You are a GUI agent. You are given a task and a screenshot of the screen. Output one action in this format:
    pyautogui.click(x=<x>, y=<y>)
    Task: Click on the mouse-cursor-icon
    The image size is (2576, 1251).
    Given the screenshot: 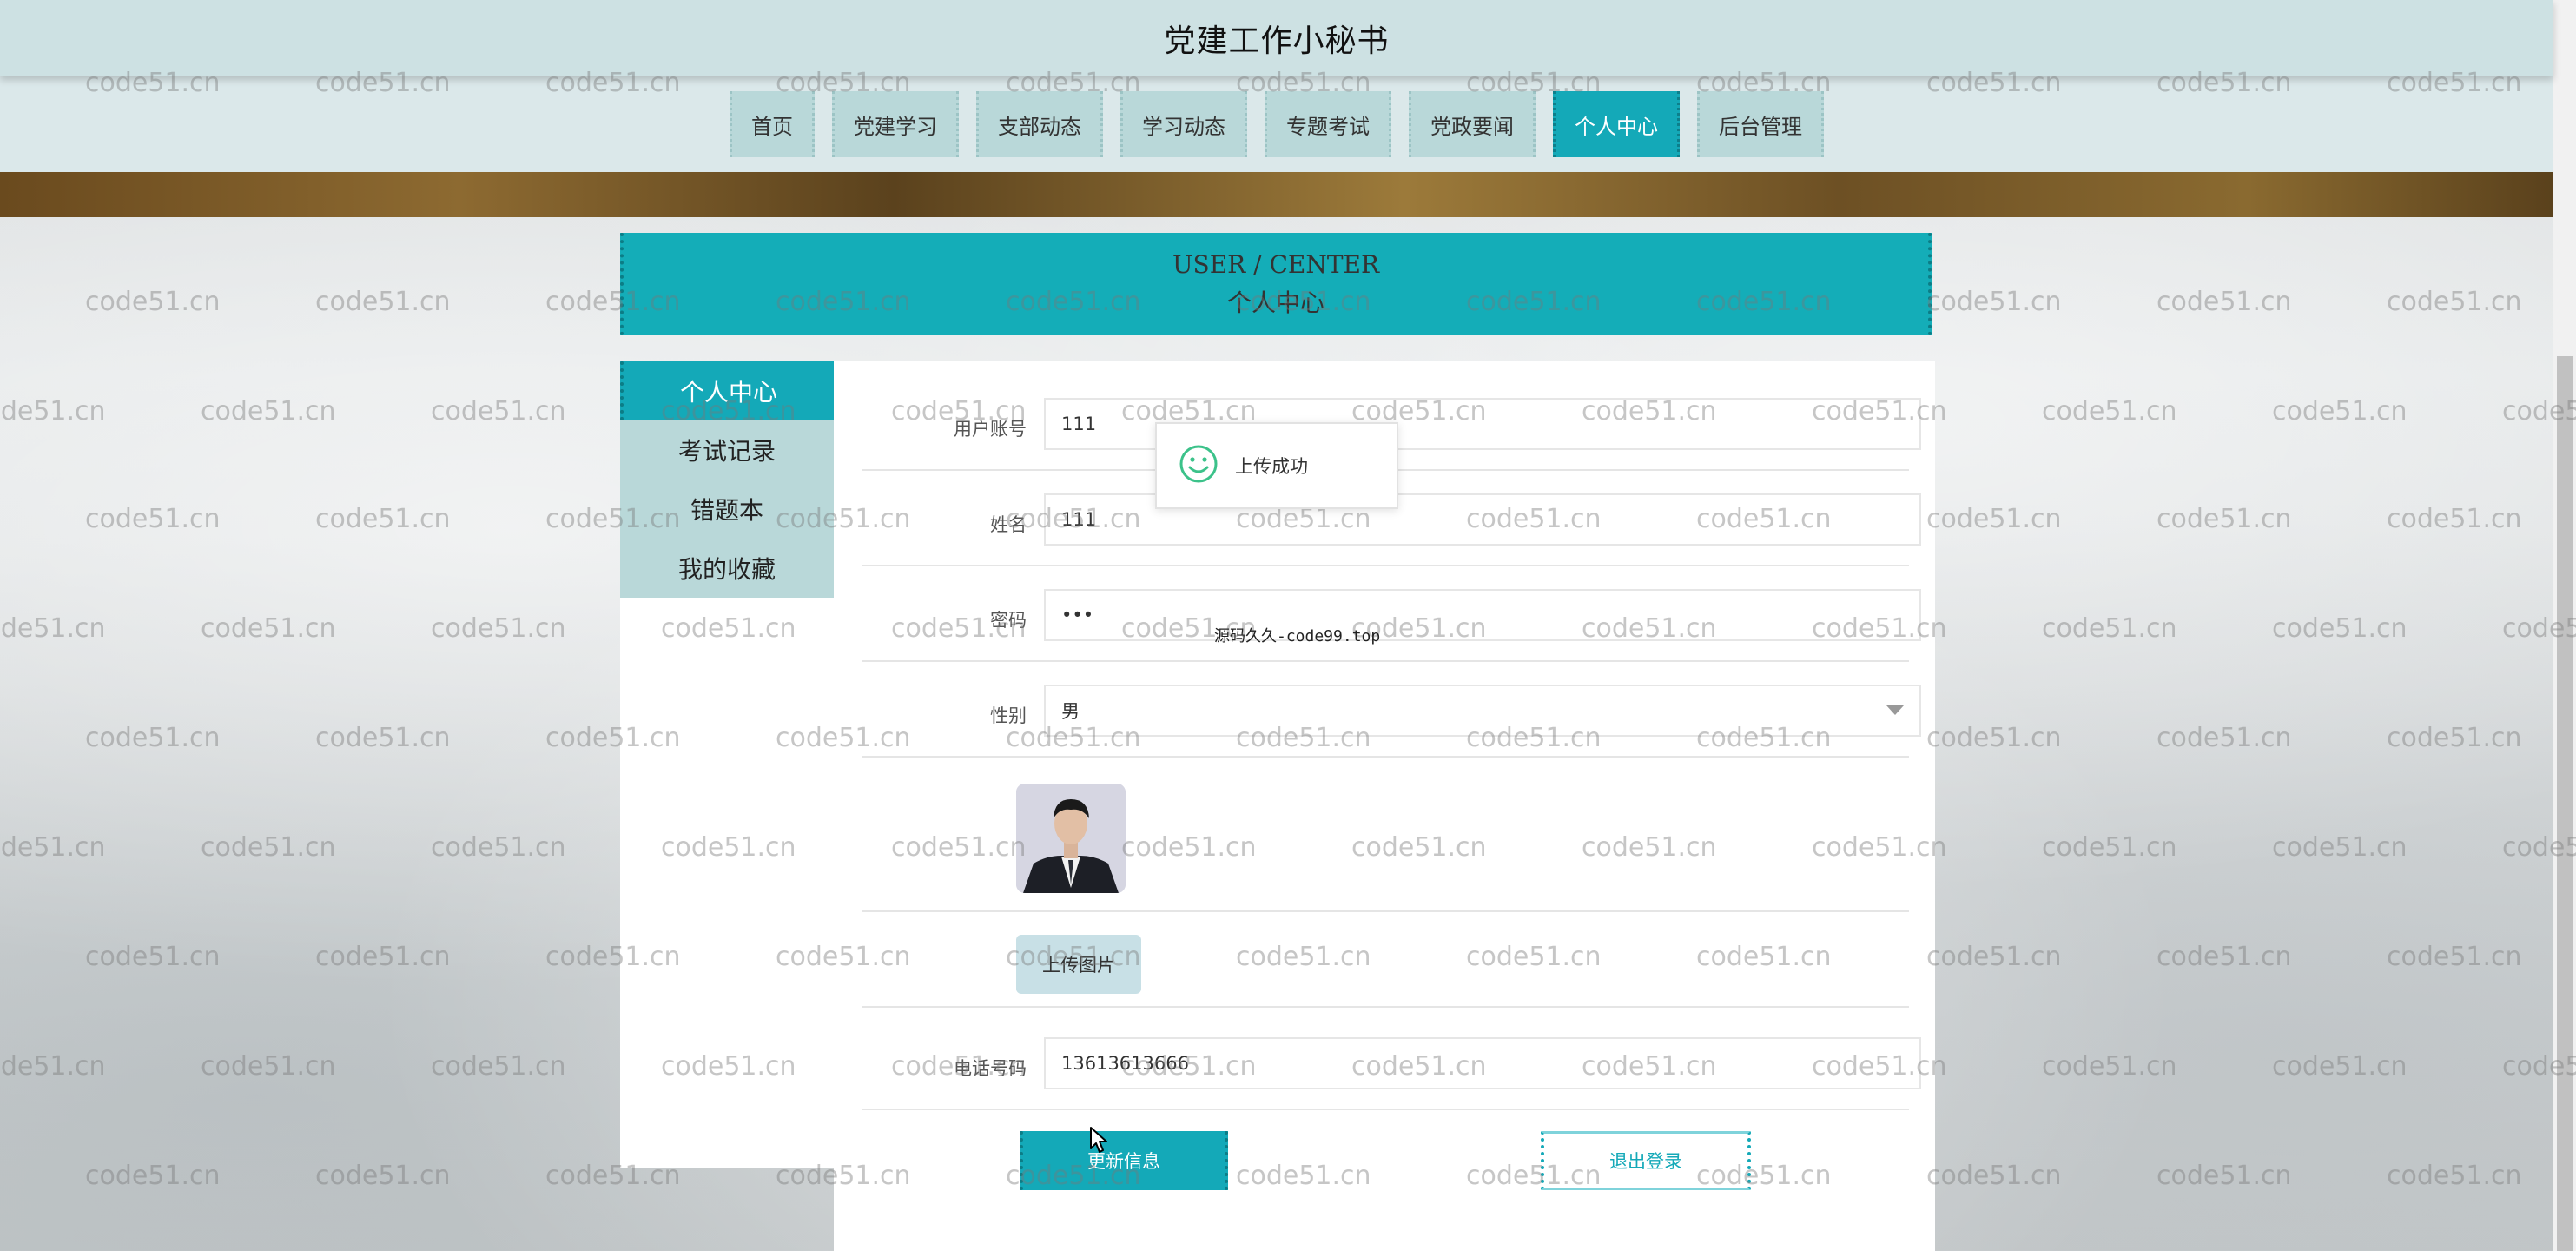 What is the action you would take?
    pyautogui.click(x=1098, y=1140)
    